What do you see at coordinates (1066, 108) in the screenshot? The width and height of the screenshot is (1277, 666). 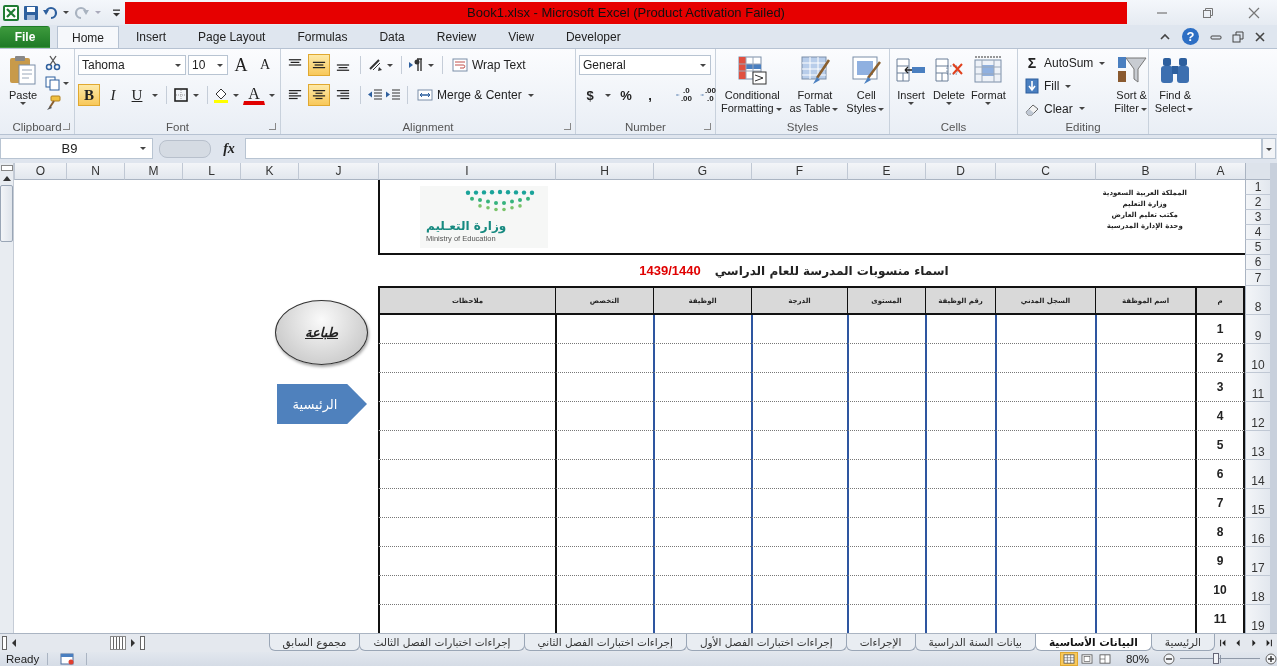 I see `clear-button: Clear` at bounding box center [1066, 108].